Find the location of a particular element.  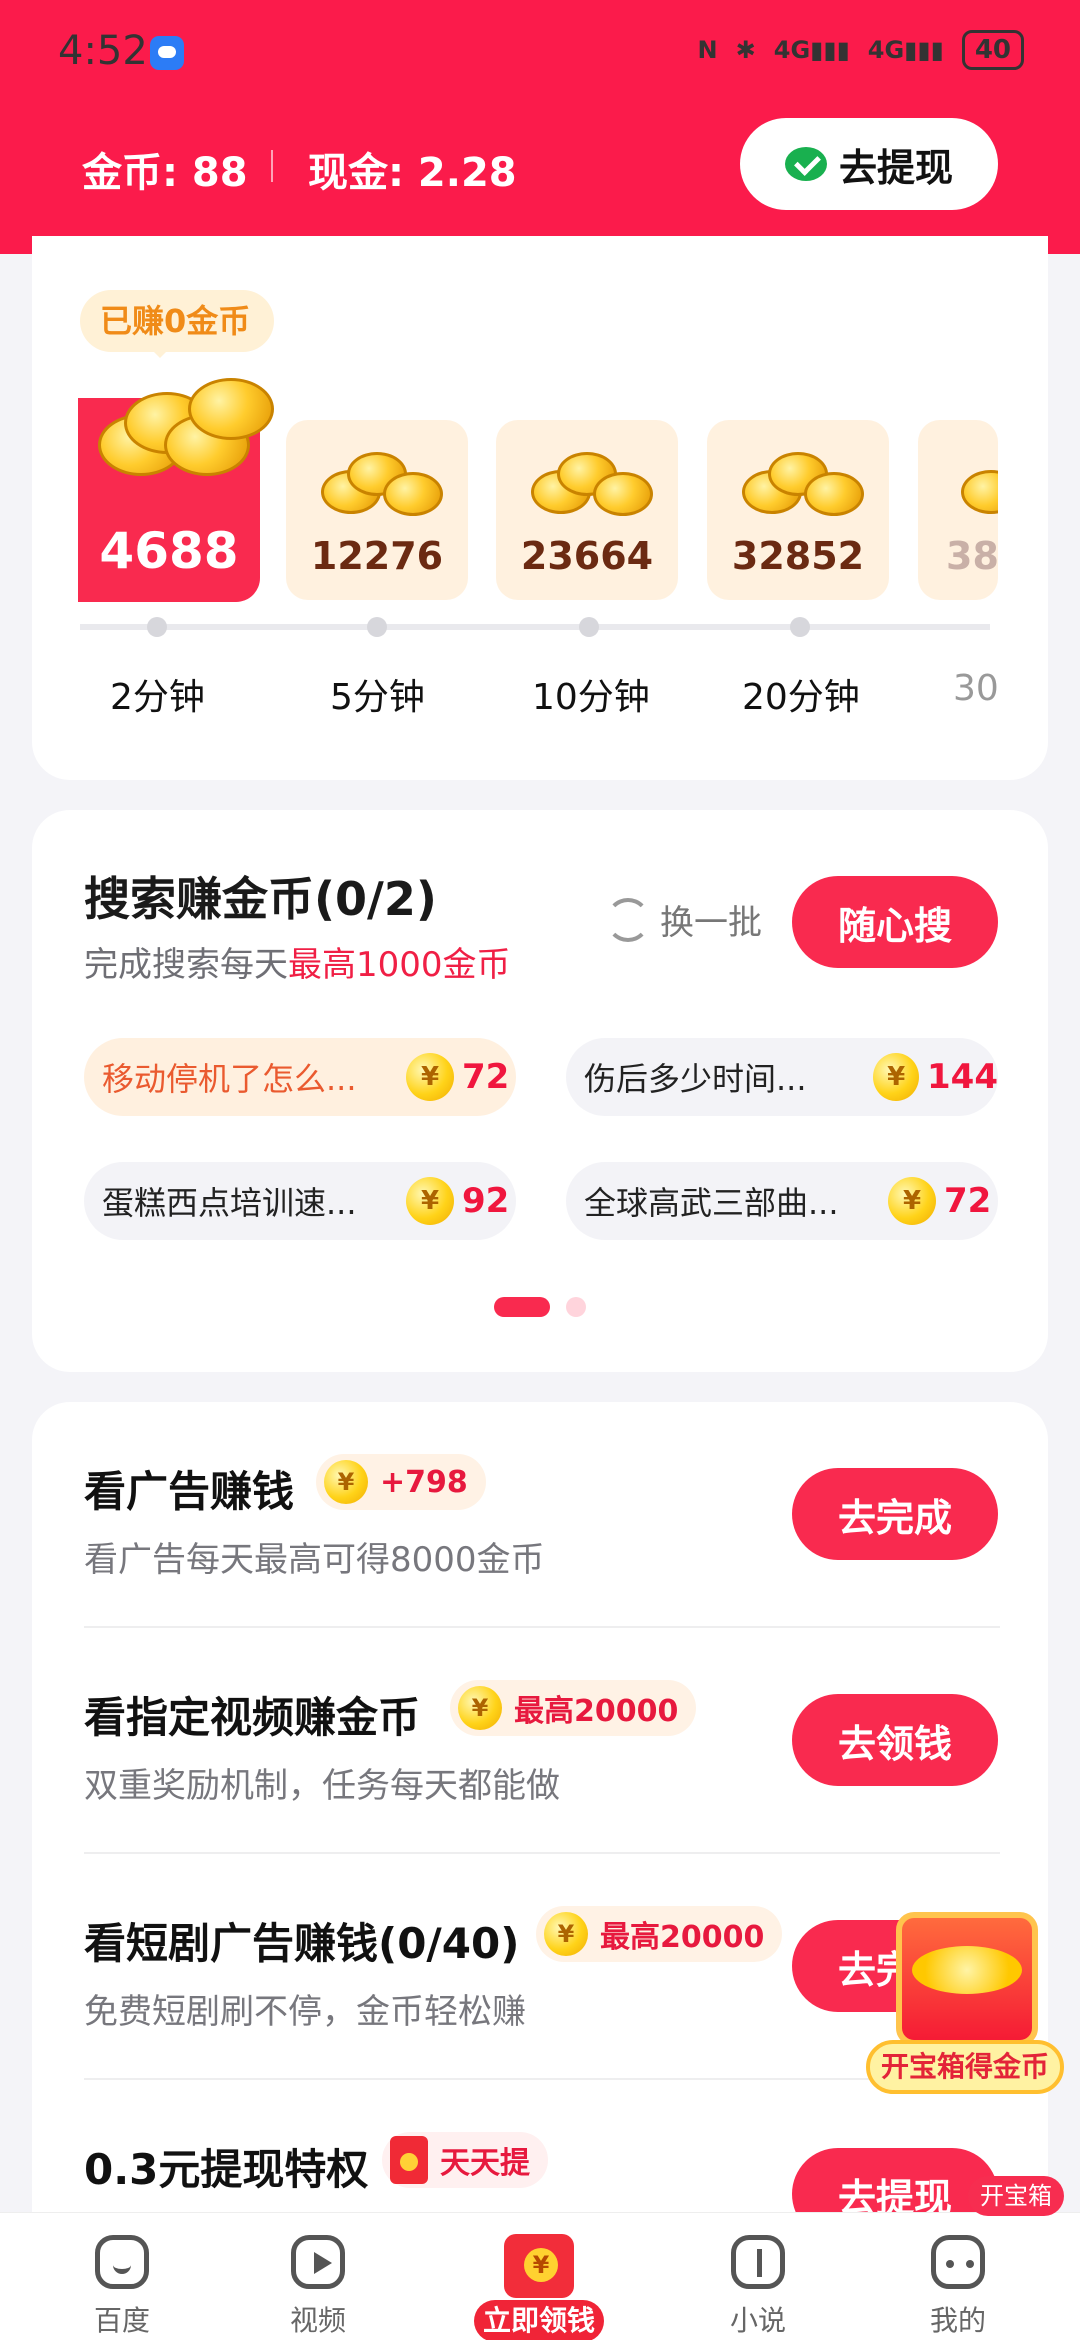

task-subtitle: 免费短剧刷不停，金币轻松赚 is located at coordinates (305, 2012).